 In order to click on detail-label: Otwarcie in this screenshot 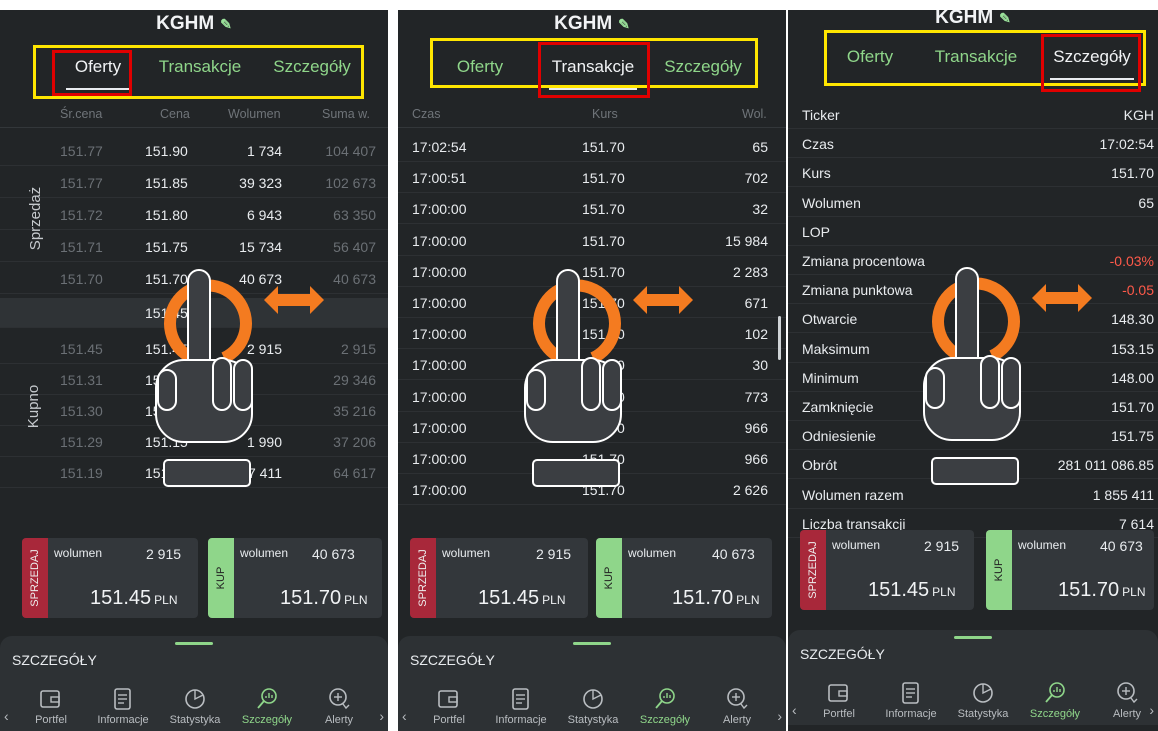, I will do `click(830, 319)`.